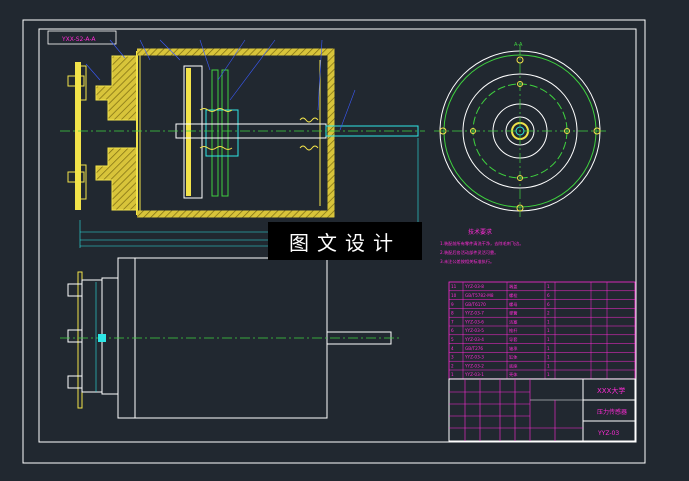 Image resolution: width=689 pixels, height=481 pixels. What do you see at coordinates (520, 129) in the screenshot?
I see `section-aa-view: A-A` at bounding box center [520, 129].